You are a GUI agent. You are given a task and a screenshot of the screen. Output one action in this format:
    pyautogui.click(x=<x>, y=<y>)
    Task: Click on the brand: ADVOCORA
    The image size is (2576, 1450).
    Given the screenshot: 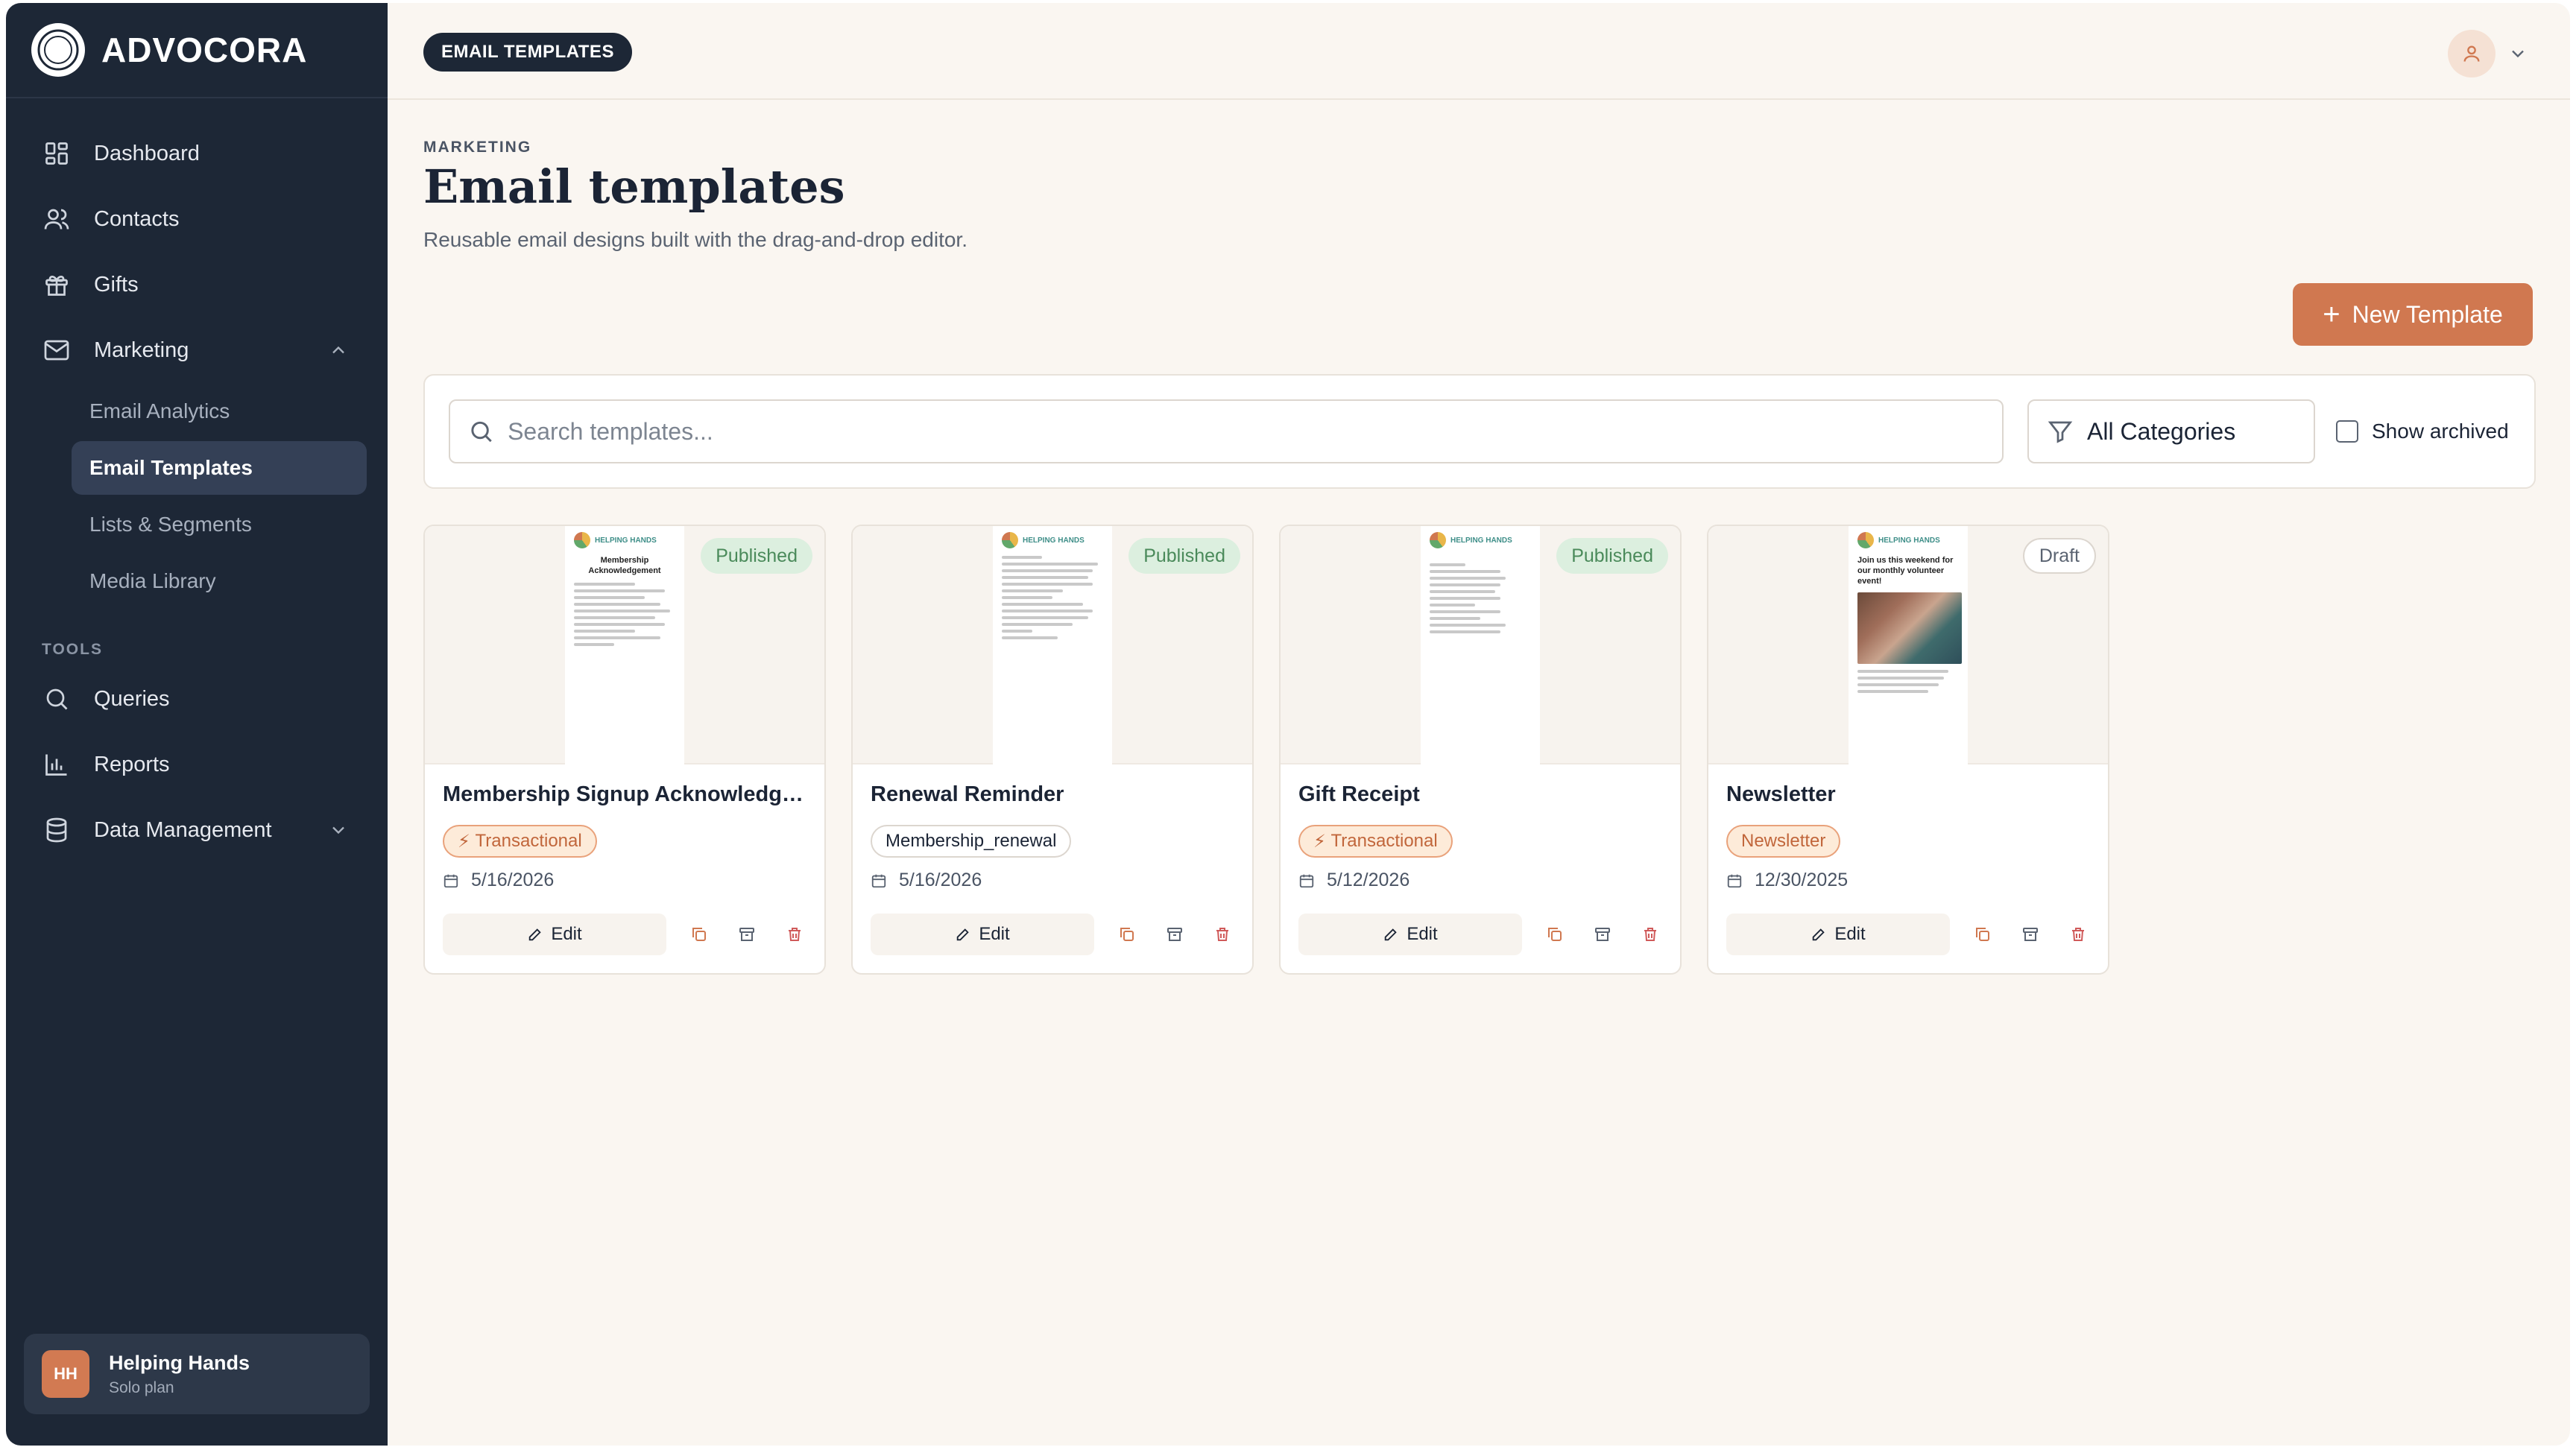 What is the action you would take?
    pyautogui.click(x=197, y=50)
    